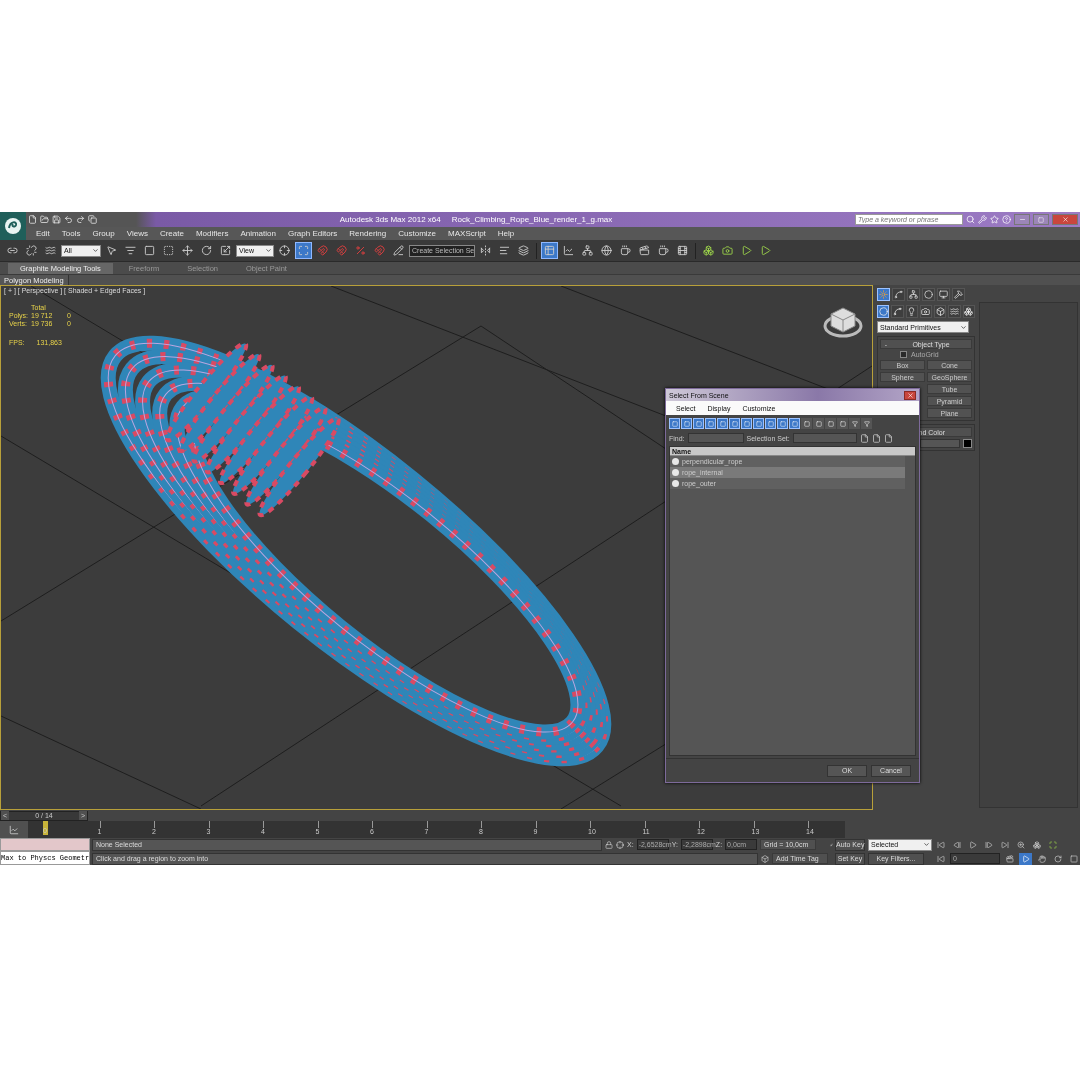  I want to click on zoom-extents-button, so click(1052, 844).